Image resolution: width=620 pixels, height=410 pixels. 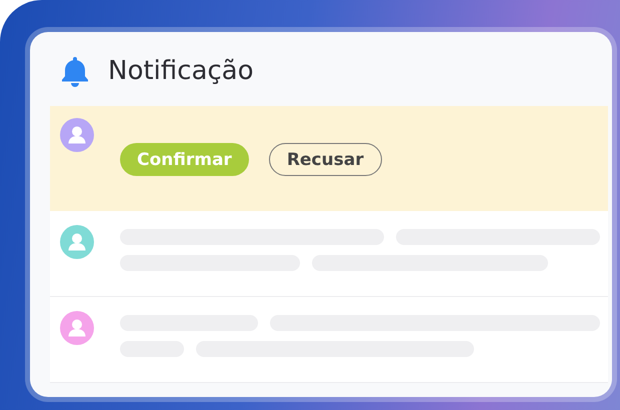 What do you see at coordinates (181, 71) in the screenshot?
I see `notification-title: Notificação` at bounding box center [181, 71].